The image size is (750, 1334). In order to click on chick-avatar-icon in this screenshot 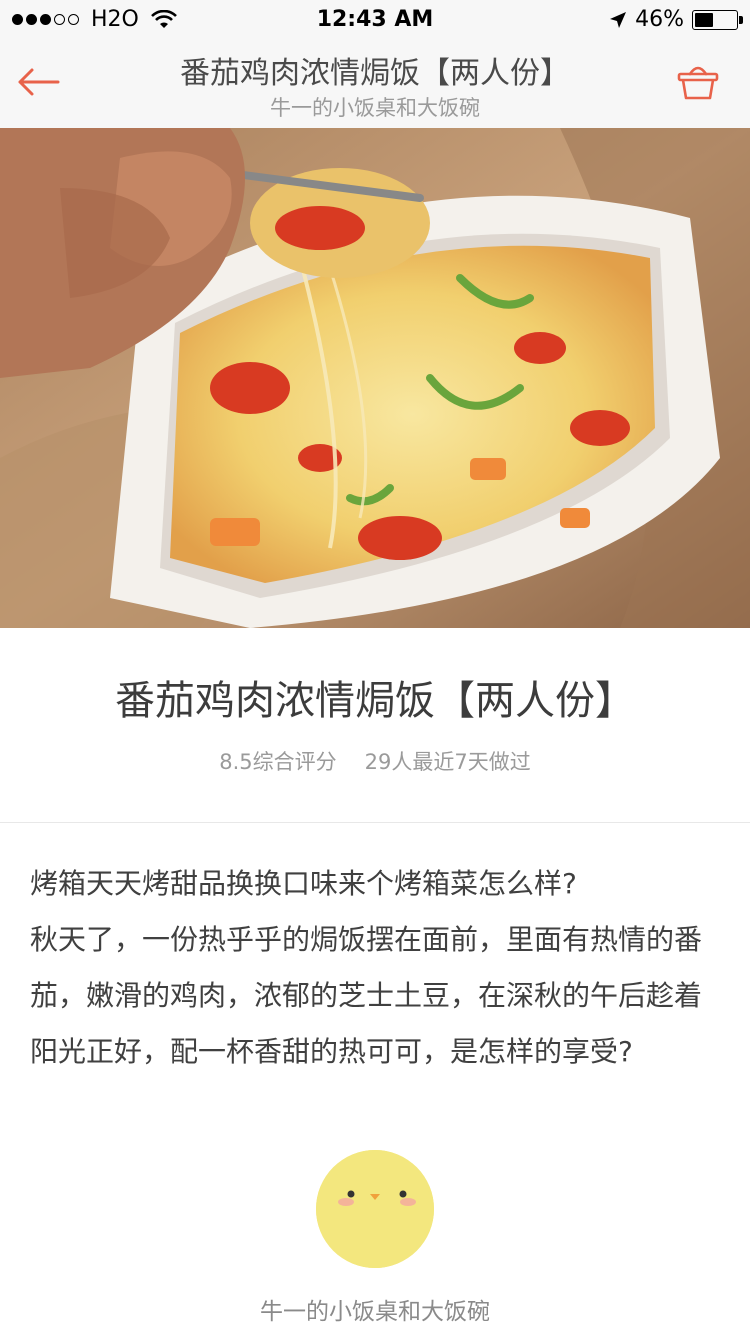, I will do `click(375, 1209)`.